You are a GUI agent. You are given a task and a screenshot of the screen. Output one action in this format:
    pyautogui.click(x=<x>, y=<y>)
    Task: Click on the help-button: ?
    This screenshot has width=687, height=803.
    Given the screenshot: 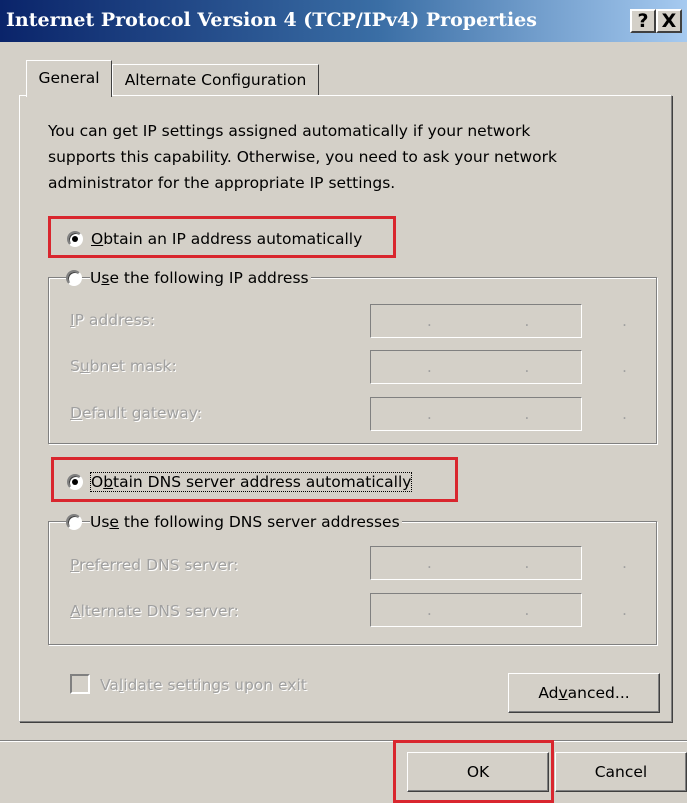 What is the action you would take?
    pyautogui.click(x=643, y=21)
    